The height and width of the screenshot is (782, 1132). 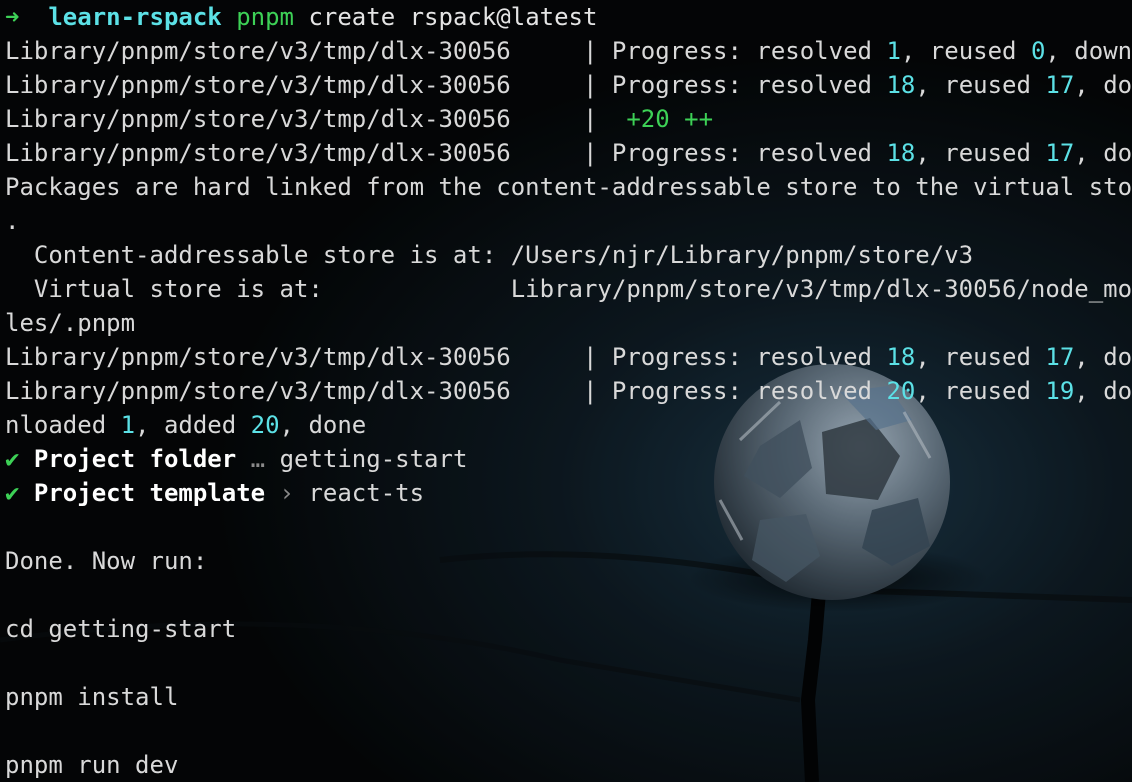 I want to click on prompt-directory: learn-rspack, so click(x=135, y=17).